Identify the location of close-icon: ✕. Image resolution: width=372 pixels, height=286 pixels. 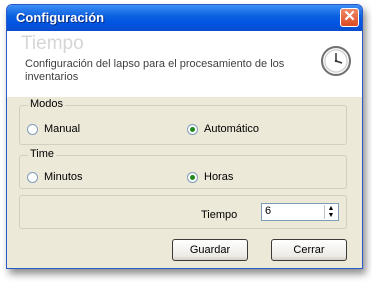
(349, 17).